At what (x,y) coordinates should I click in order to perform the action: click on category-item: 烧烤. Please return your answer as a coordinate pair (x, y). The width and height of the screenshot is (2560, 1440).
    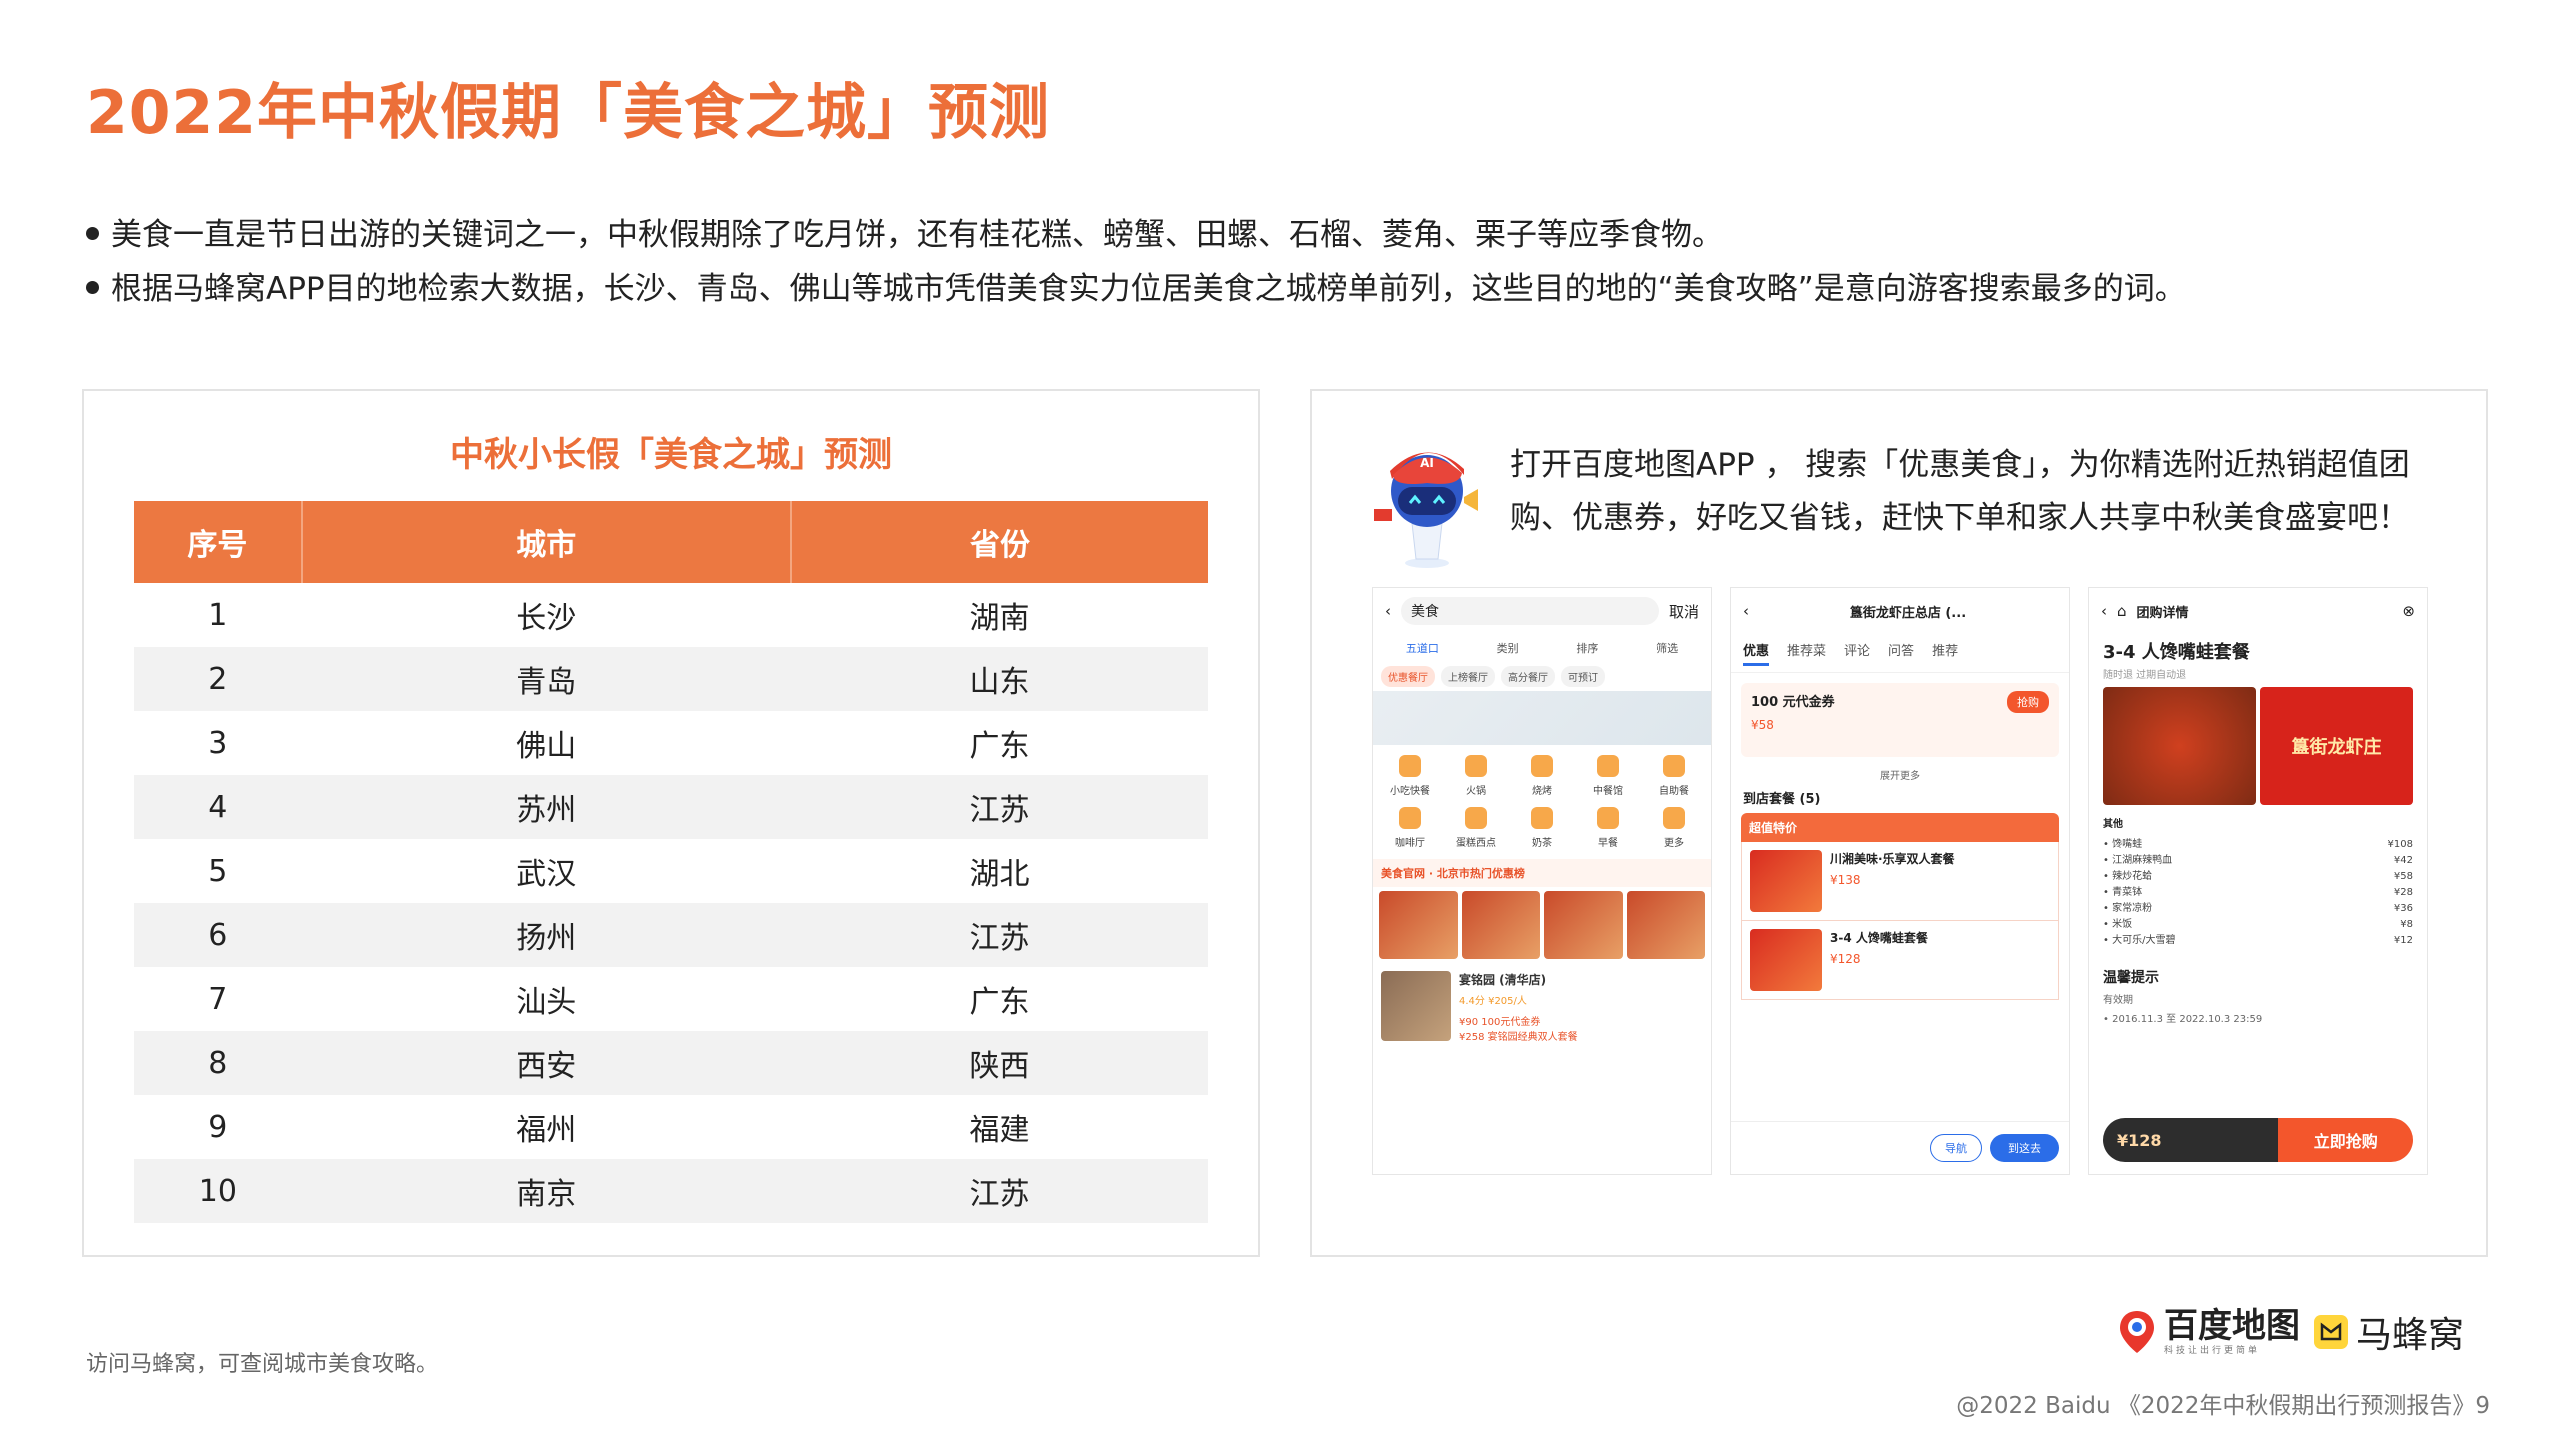
    Looking at the image, I should click on (1542, 776).